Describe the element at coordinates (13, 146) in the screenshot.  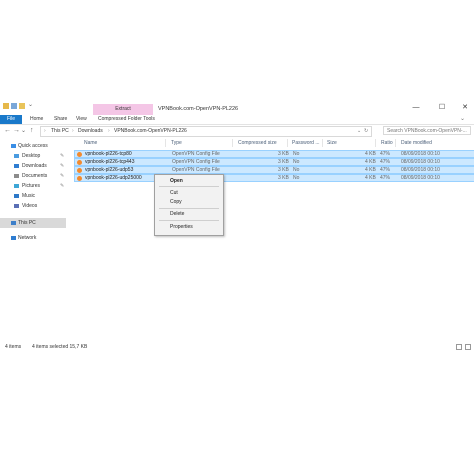
I see `star-icon` at that location.